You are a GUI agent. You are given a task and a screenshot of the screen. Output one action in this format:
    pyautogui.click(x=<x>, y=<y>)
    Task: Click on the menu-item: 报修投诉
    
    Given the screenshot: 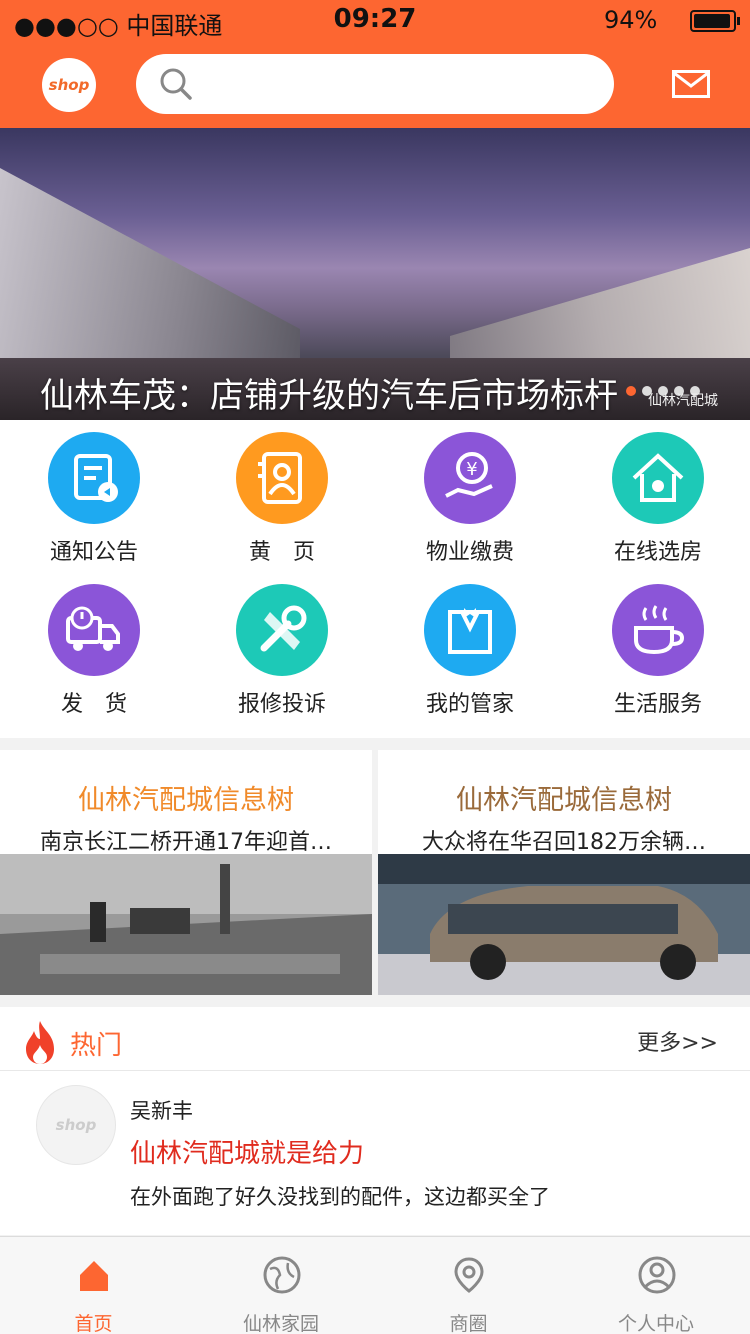 What is the action you would take?
    pyautogui.click(x=282, y=647)
    